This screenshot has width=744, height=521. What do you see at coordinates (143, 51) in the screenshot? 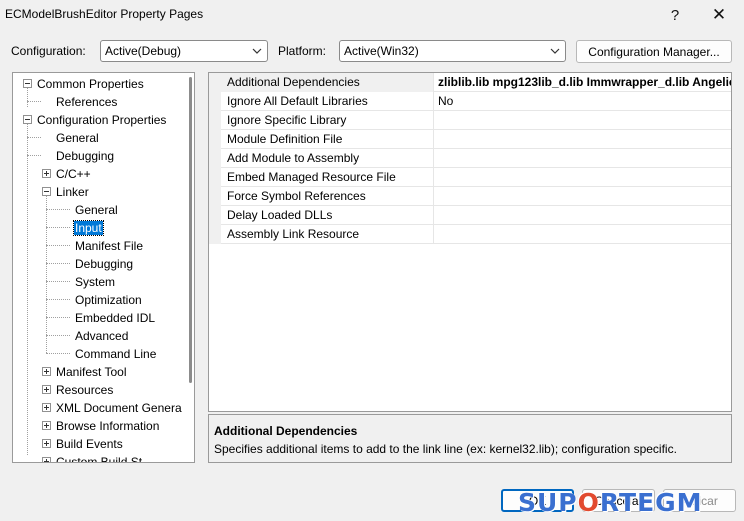
I see `configuration-value: Active(Debug)` at bounding box center [143, 51].